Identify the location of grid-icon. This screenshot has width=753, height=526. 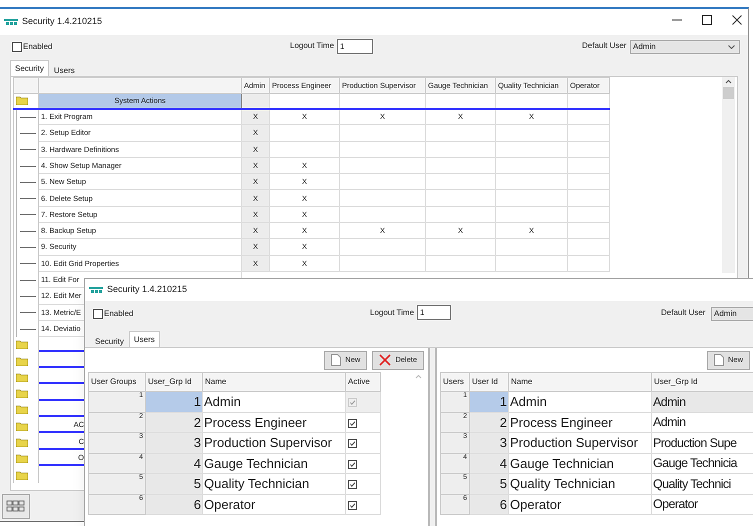
(16, 506).